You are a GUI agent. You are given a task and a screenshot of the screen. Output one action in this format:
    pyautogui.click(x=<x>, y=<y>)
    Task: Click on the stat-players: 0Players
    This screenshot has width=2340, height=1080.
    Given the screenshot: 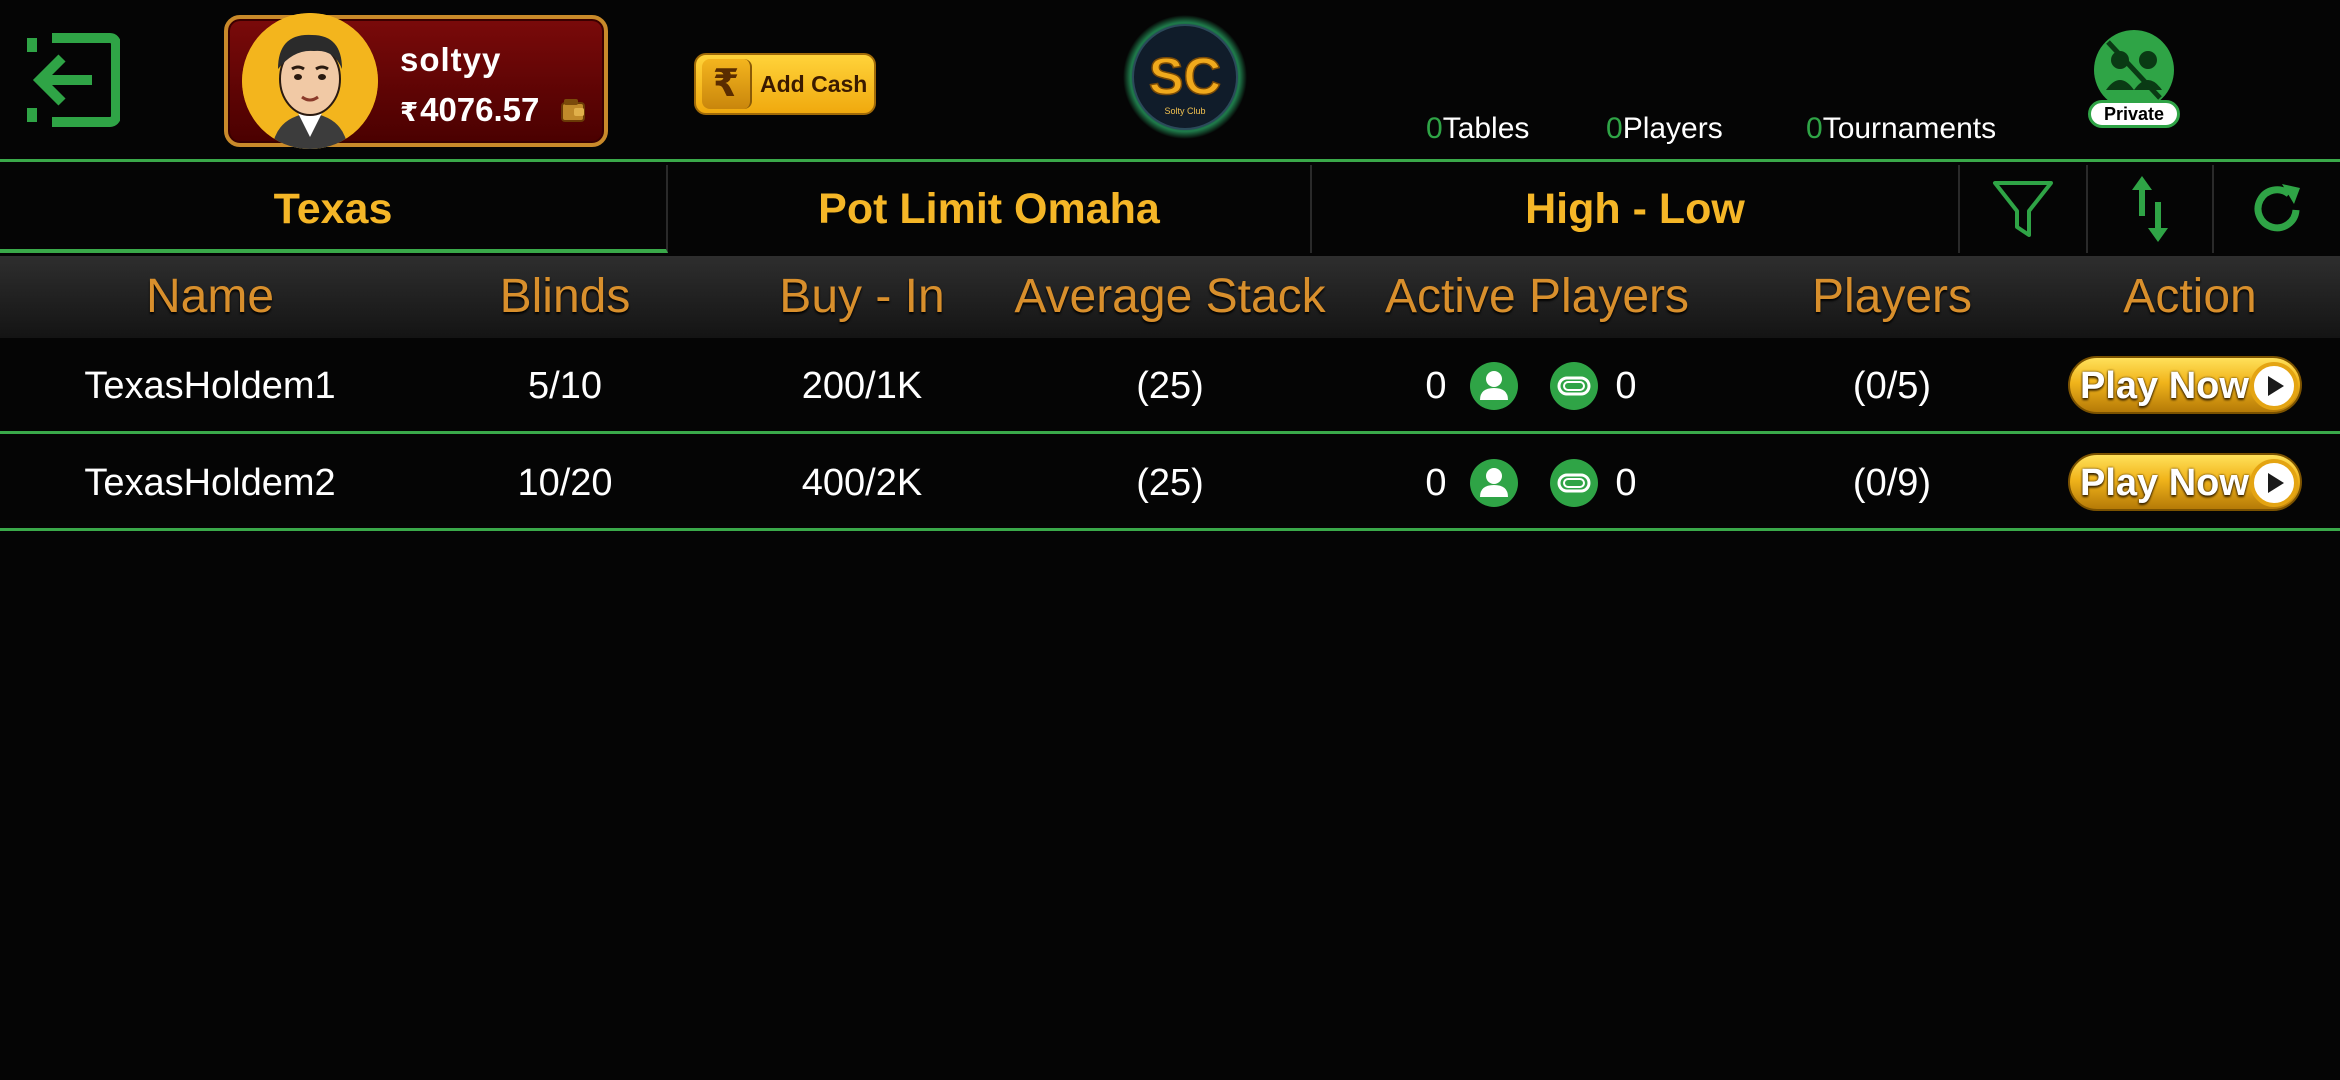 What is the action you would take?
    pyautogui.click(x=1664, y=129)
    